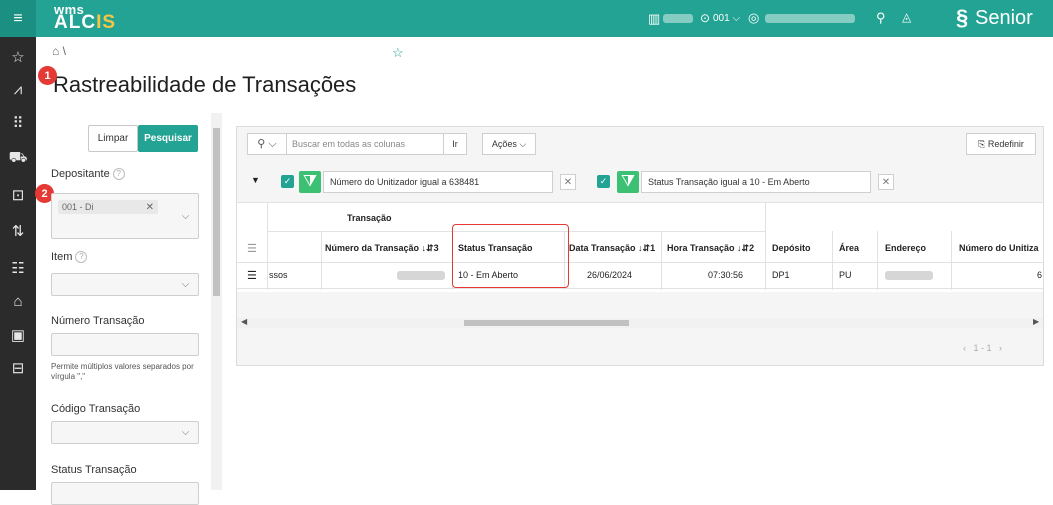 The width and height of the screenshot is (1053, 505). Describe the element at coordinates (455, 144) in the screenshot. I see `go-button: Ir` at that location.